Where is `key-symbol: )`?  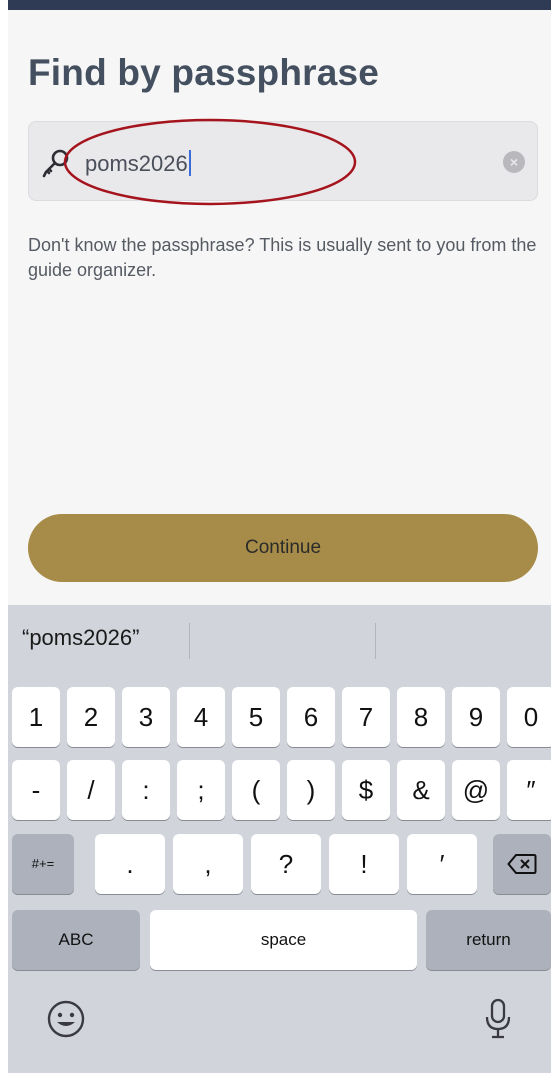
key-symbol: ) is located at coordinates (311, 790).